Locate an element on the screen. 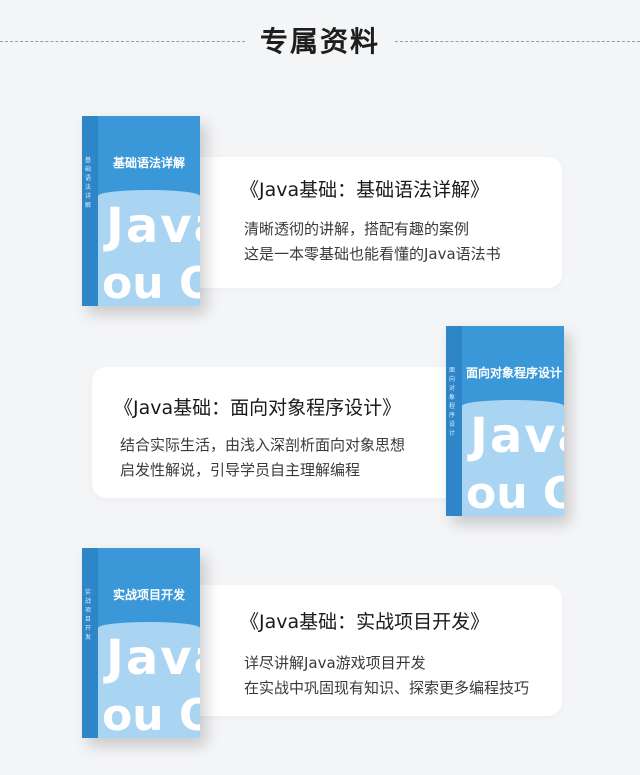 This screenshot has height=775, width=640. section-title: 专属资料 is located at coordinates (319, 41).